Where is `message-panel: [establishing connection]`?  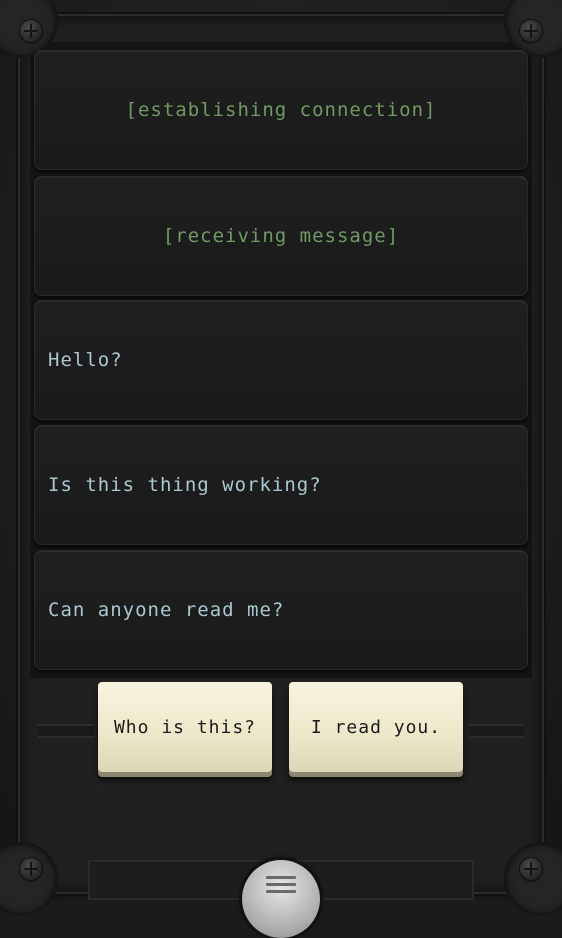 message-panel: [establishing connection] is located at coordinates (281, 110).